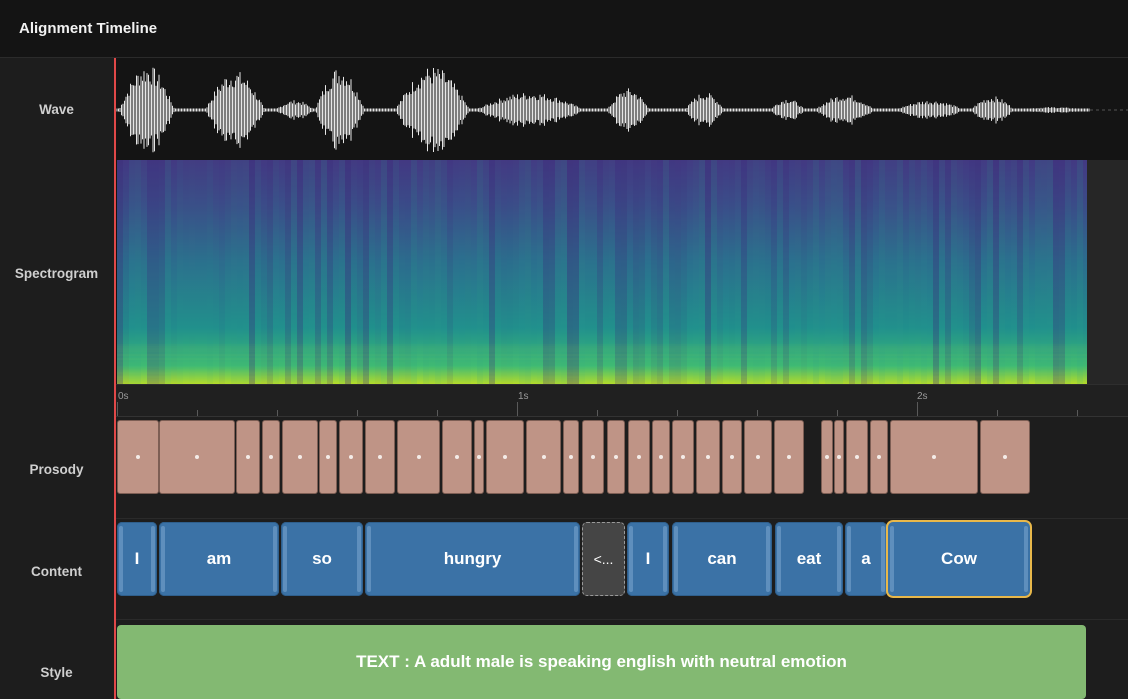  What do you see at coordinates (472, 559) in the screenshot?
I see `word-block-hungry: hungry` at bounding box center [472, 559].